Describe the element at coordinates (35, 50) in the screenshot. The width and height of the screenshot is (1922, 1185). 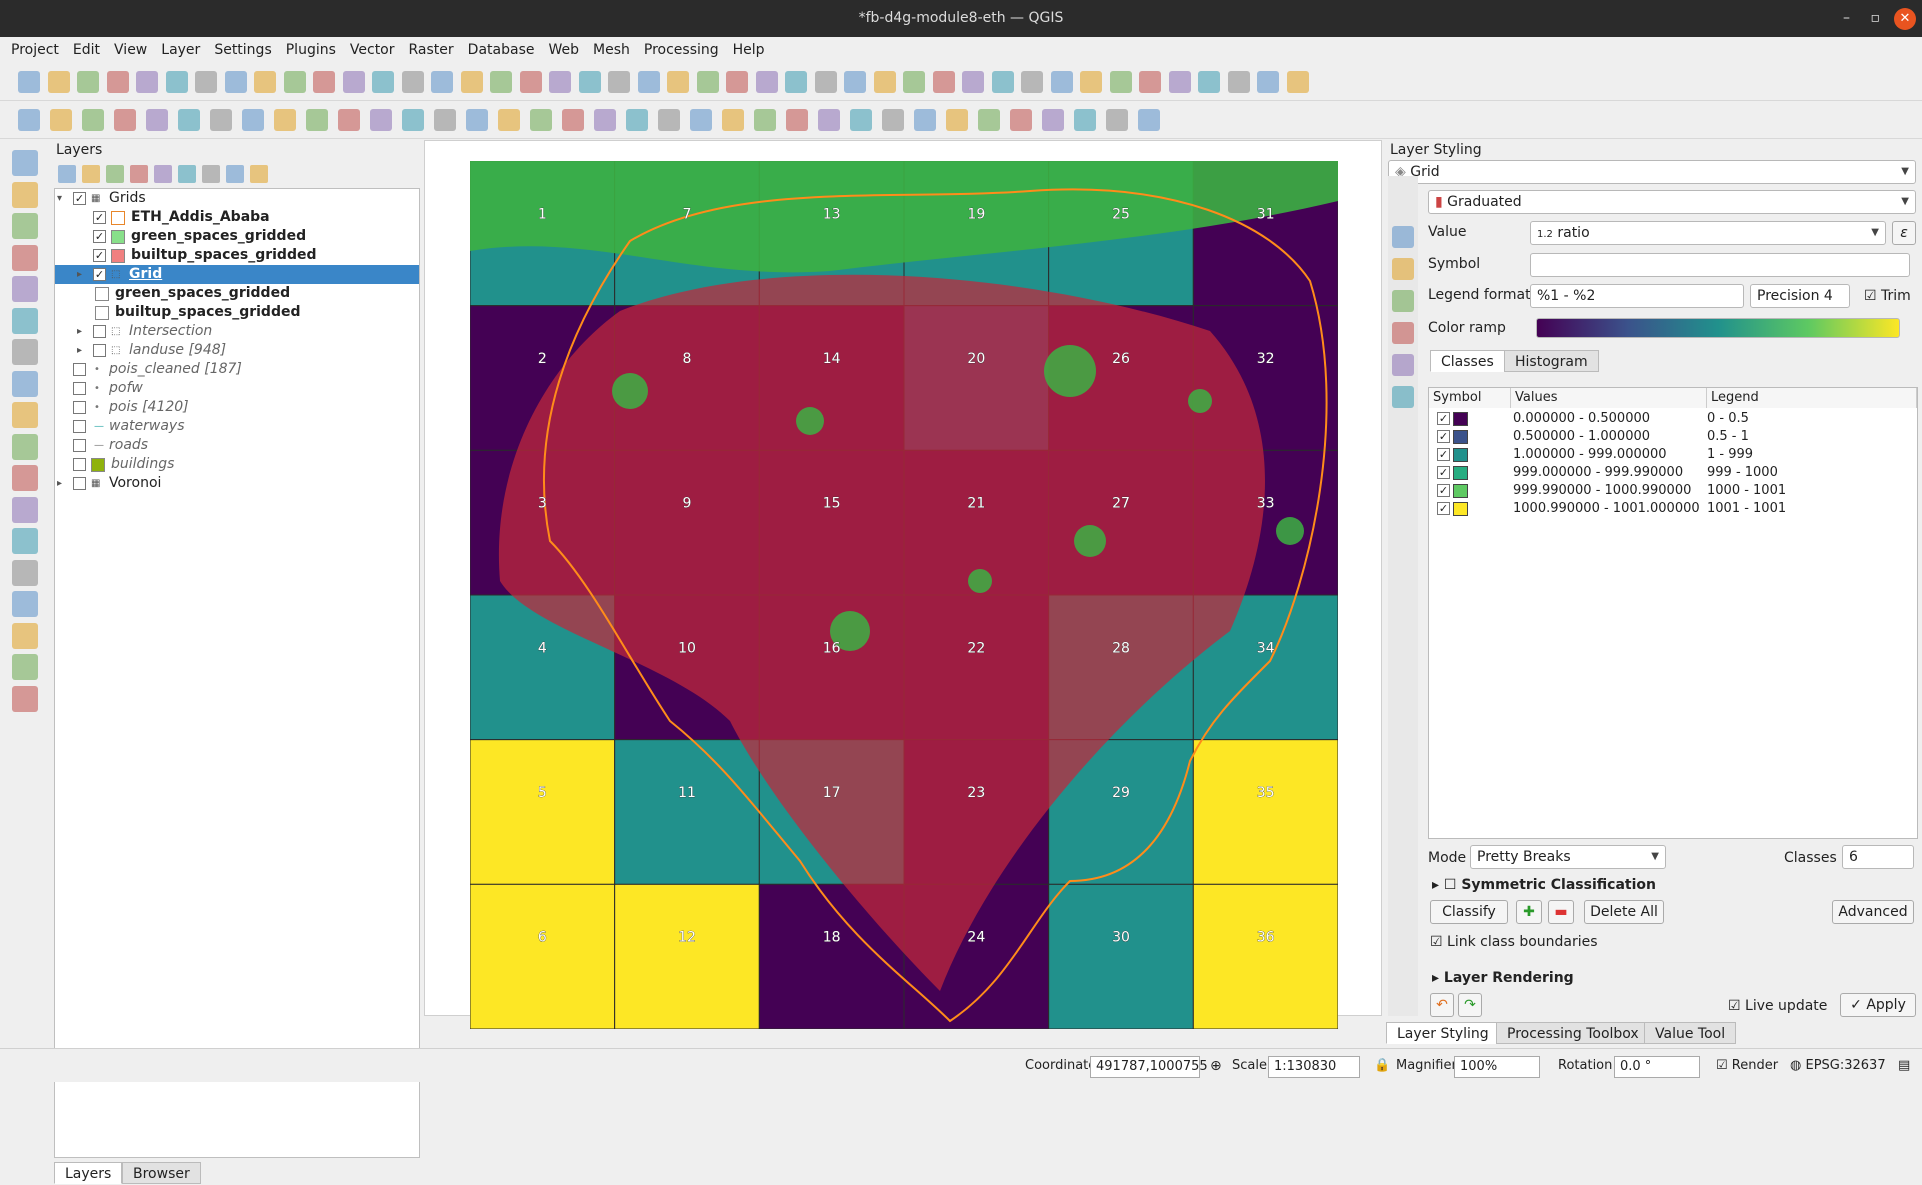
I see `menu-project: Project` at that location.